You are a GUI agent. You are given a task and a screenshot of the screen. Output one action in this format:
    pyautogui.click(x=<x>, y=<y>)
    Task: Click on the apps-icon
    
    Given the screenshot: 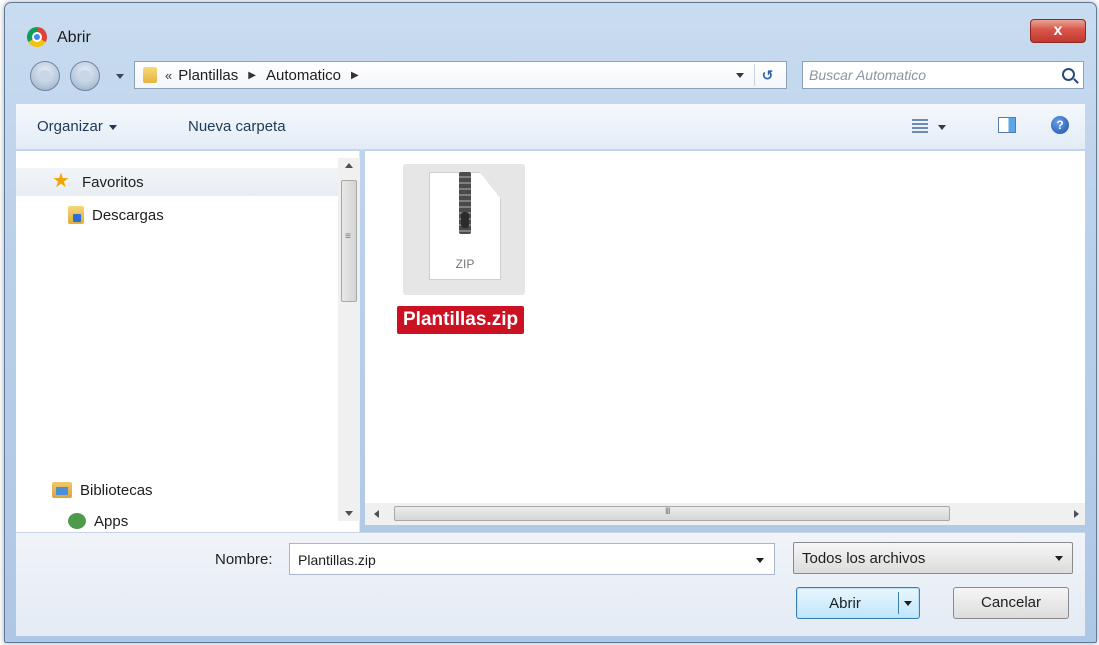 What is the action you would take?
    pyautogui.click(x=77, y=521)
    